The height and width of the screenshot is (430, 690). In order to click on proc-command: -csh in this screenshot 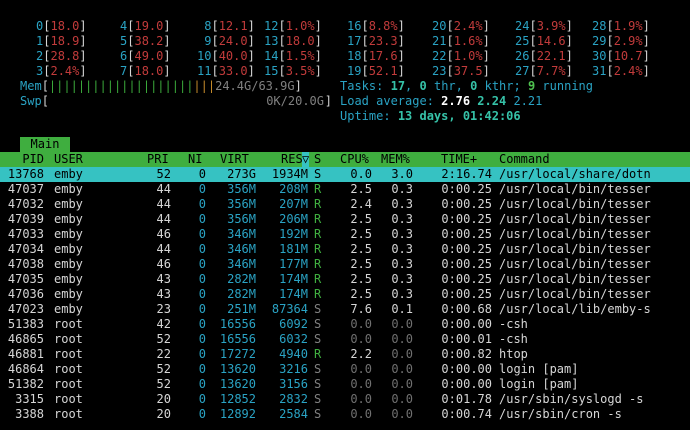, I will do `click(513, 339)`.